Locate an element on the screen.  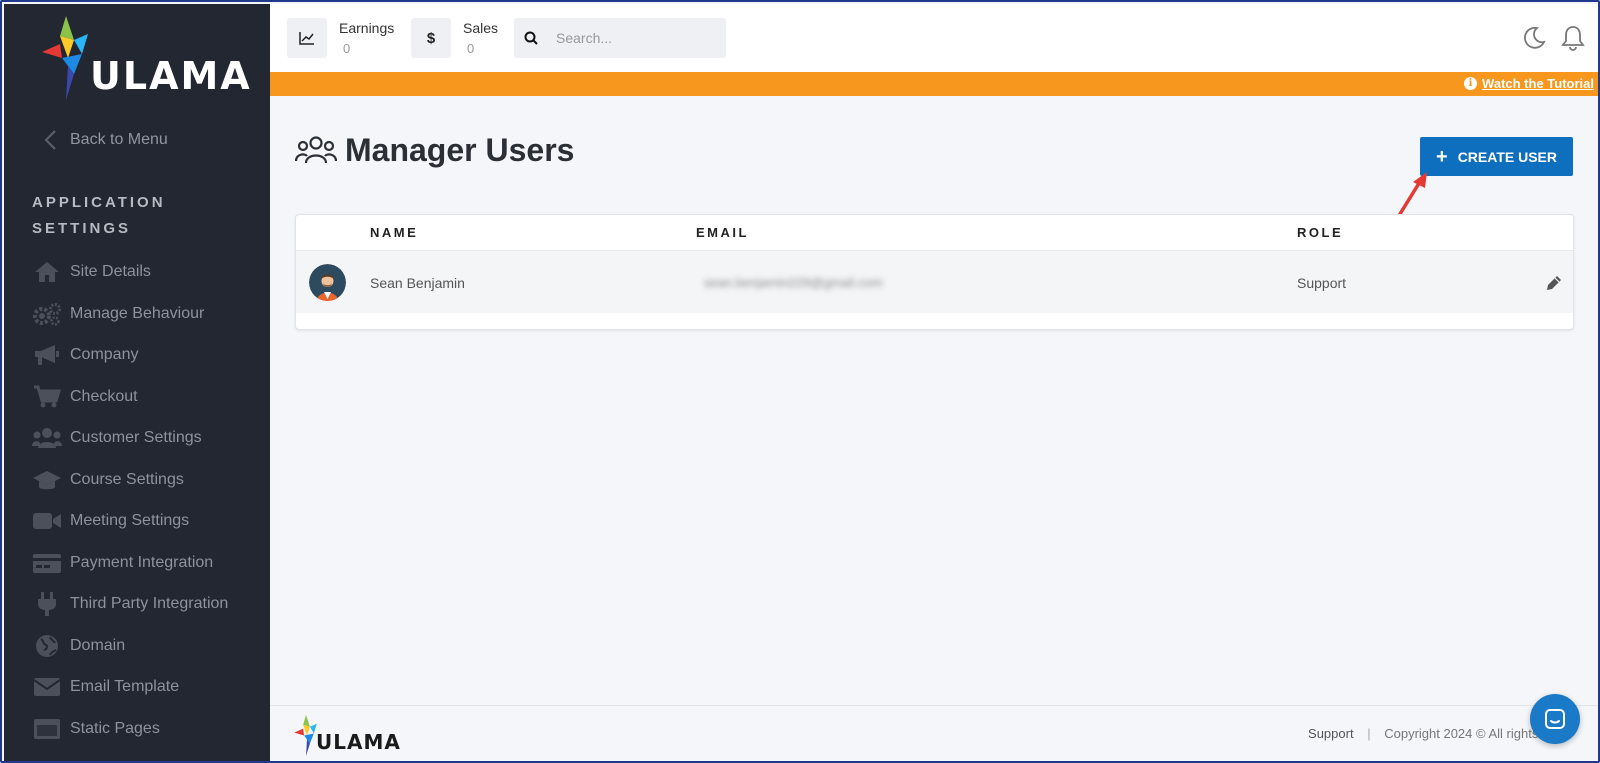
bell-icon is located at coordinates (1573, 38).